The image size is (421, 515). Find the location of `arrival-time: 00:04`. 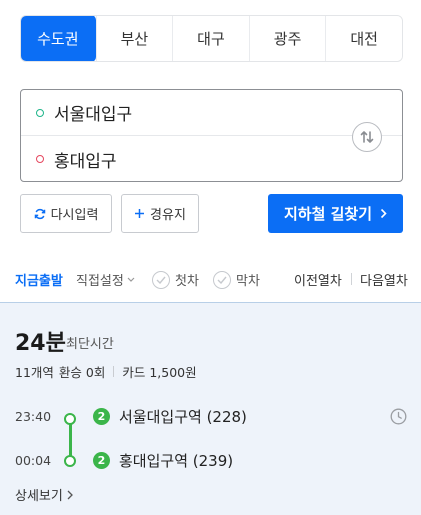

arrival-time: 00:04 is located at coordinates (33, 460).